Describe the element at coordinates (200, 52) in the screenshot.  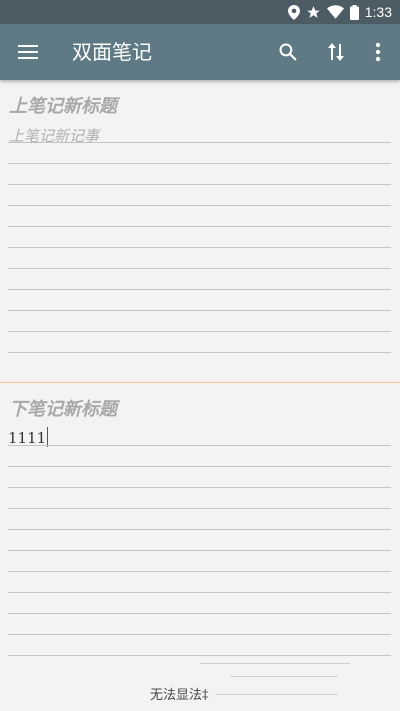
I see `app-bar: 双面笔记` at that location.